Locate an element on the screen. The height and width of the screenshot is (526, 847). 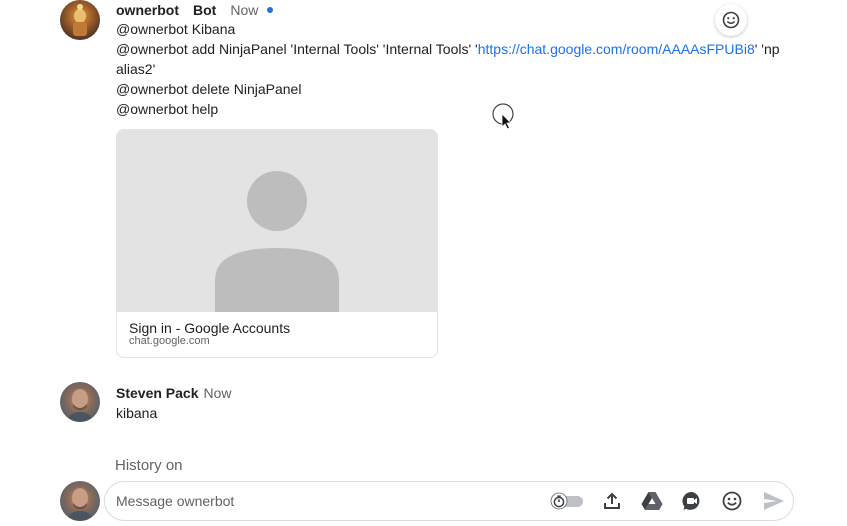
upload-button is located at coordinates (612, 501).